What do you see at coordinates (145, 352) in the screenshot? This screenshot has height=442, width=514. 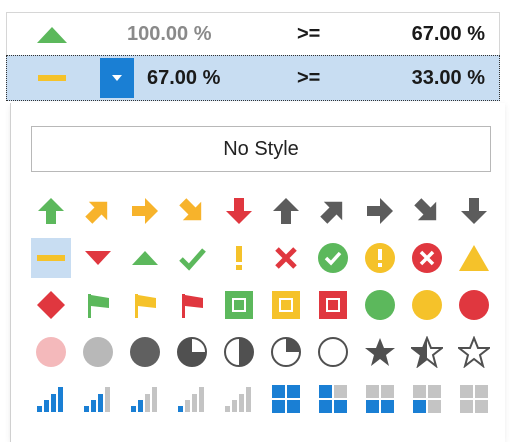 I see `circle-dark-gray-icon` at bounding box center [145, 352].